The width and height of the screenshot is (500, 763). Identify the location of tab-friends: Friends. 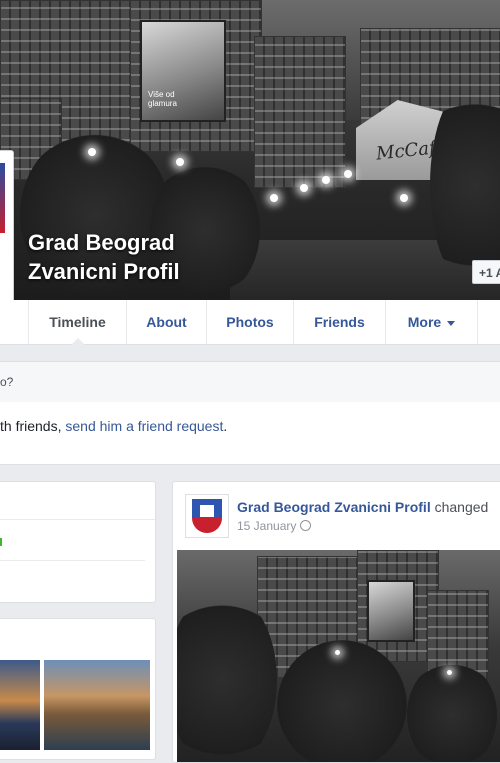
(339, 322).